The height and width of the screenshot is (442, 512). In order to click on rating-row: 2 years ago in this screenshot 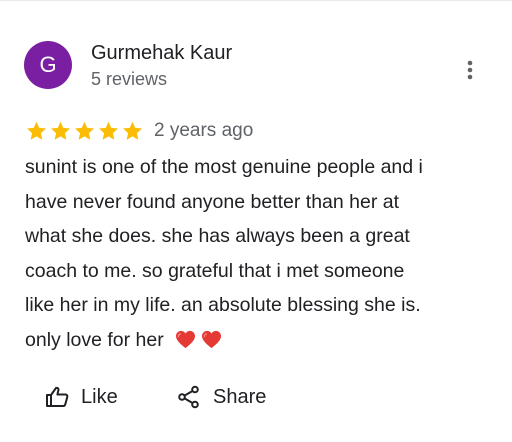, I will do `click(139, 131)`.